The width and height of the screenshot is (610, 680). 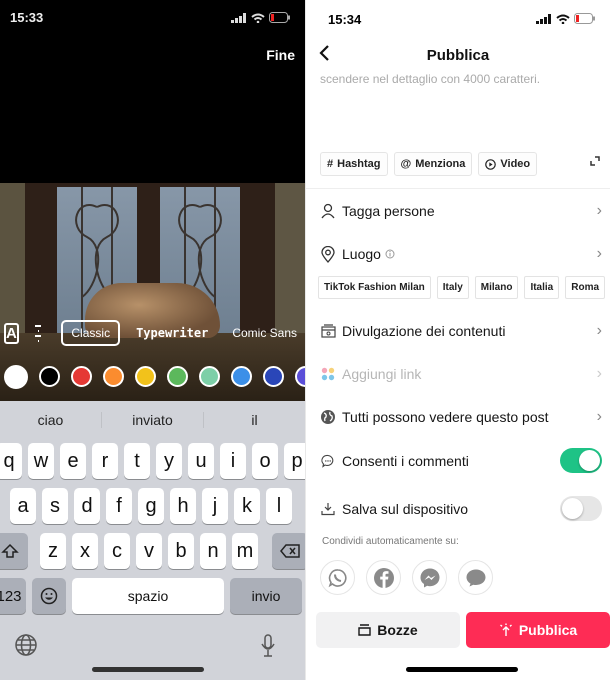 What do you see at coordinates (215, 506) in the screenshot?
I see `key-j: j` at bounding box center [215, 506].